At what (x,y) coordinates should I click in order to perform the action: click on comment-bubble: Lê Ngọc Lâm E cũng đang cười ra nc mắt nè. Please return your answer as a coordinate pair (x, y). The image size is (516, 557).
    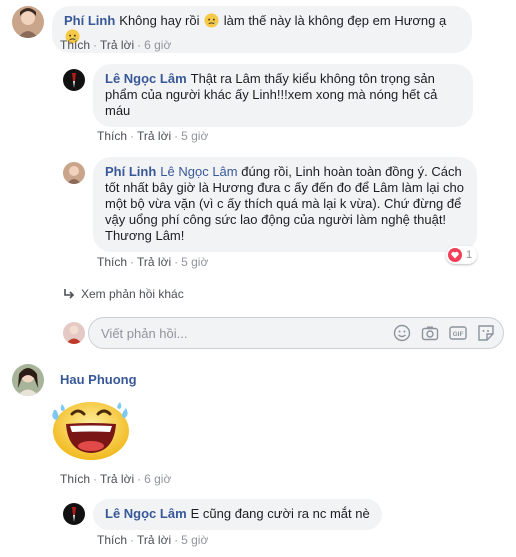
    Looking at the image, I should click on (237, 514).